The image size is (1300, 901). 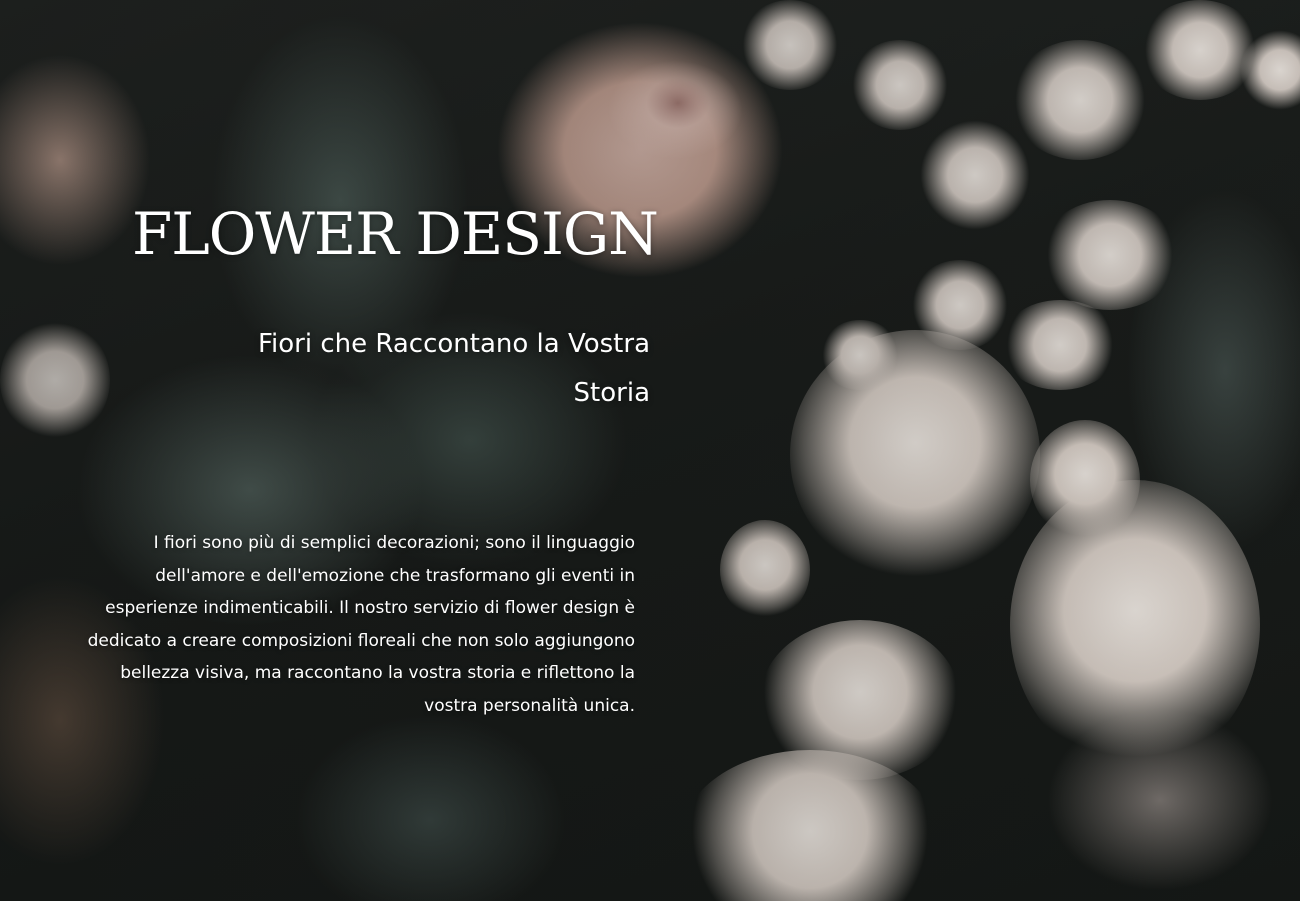 What do you see at coordinates (395, 234) in the screenshot?
I see `hero-title: FLOWER DESIGN` at bounding box center [395, 234].